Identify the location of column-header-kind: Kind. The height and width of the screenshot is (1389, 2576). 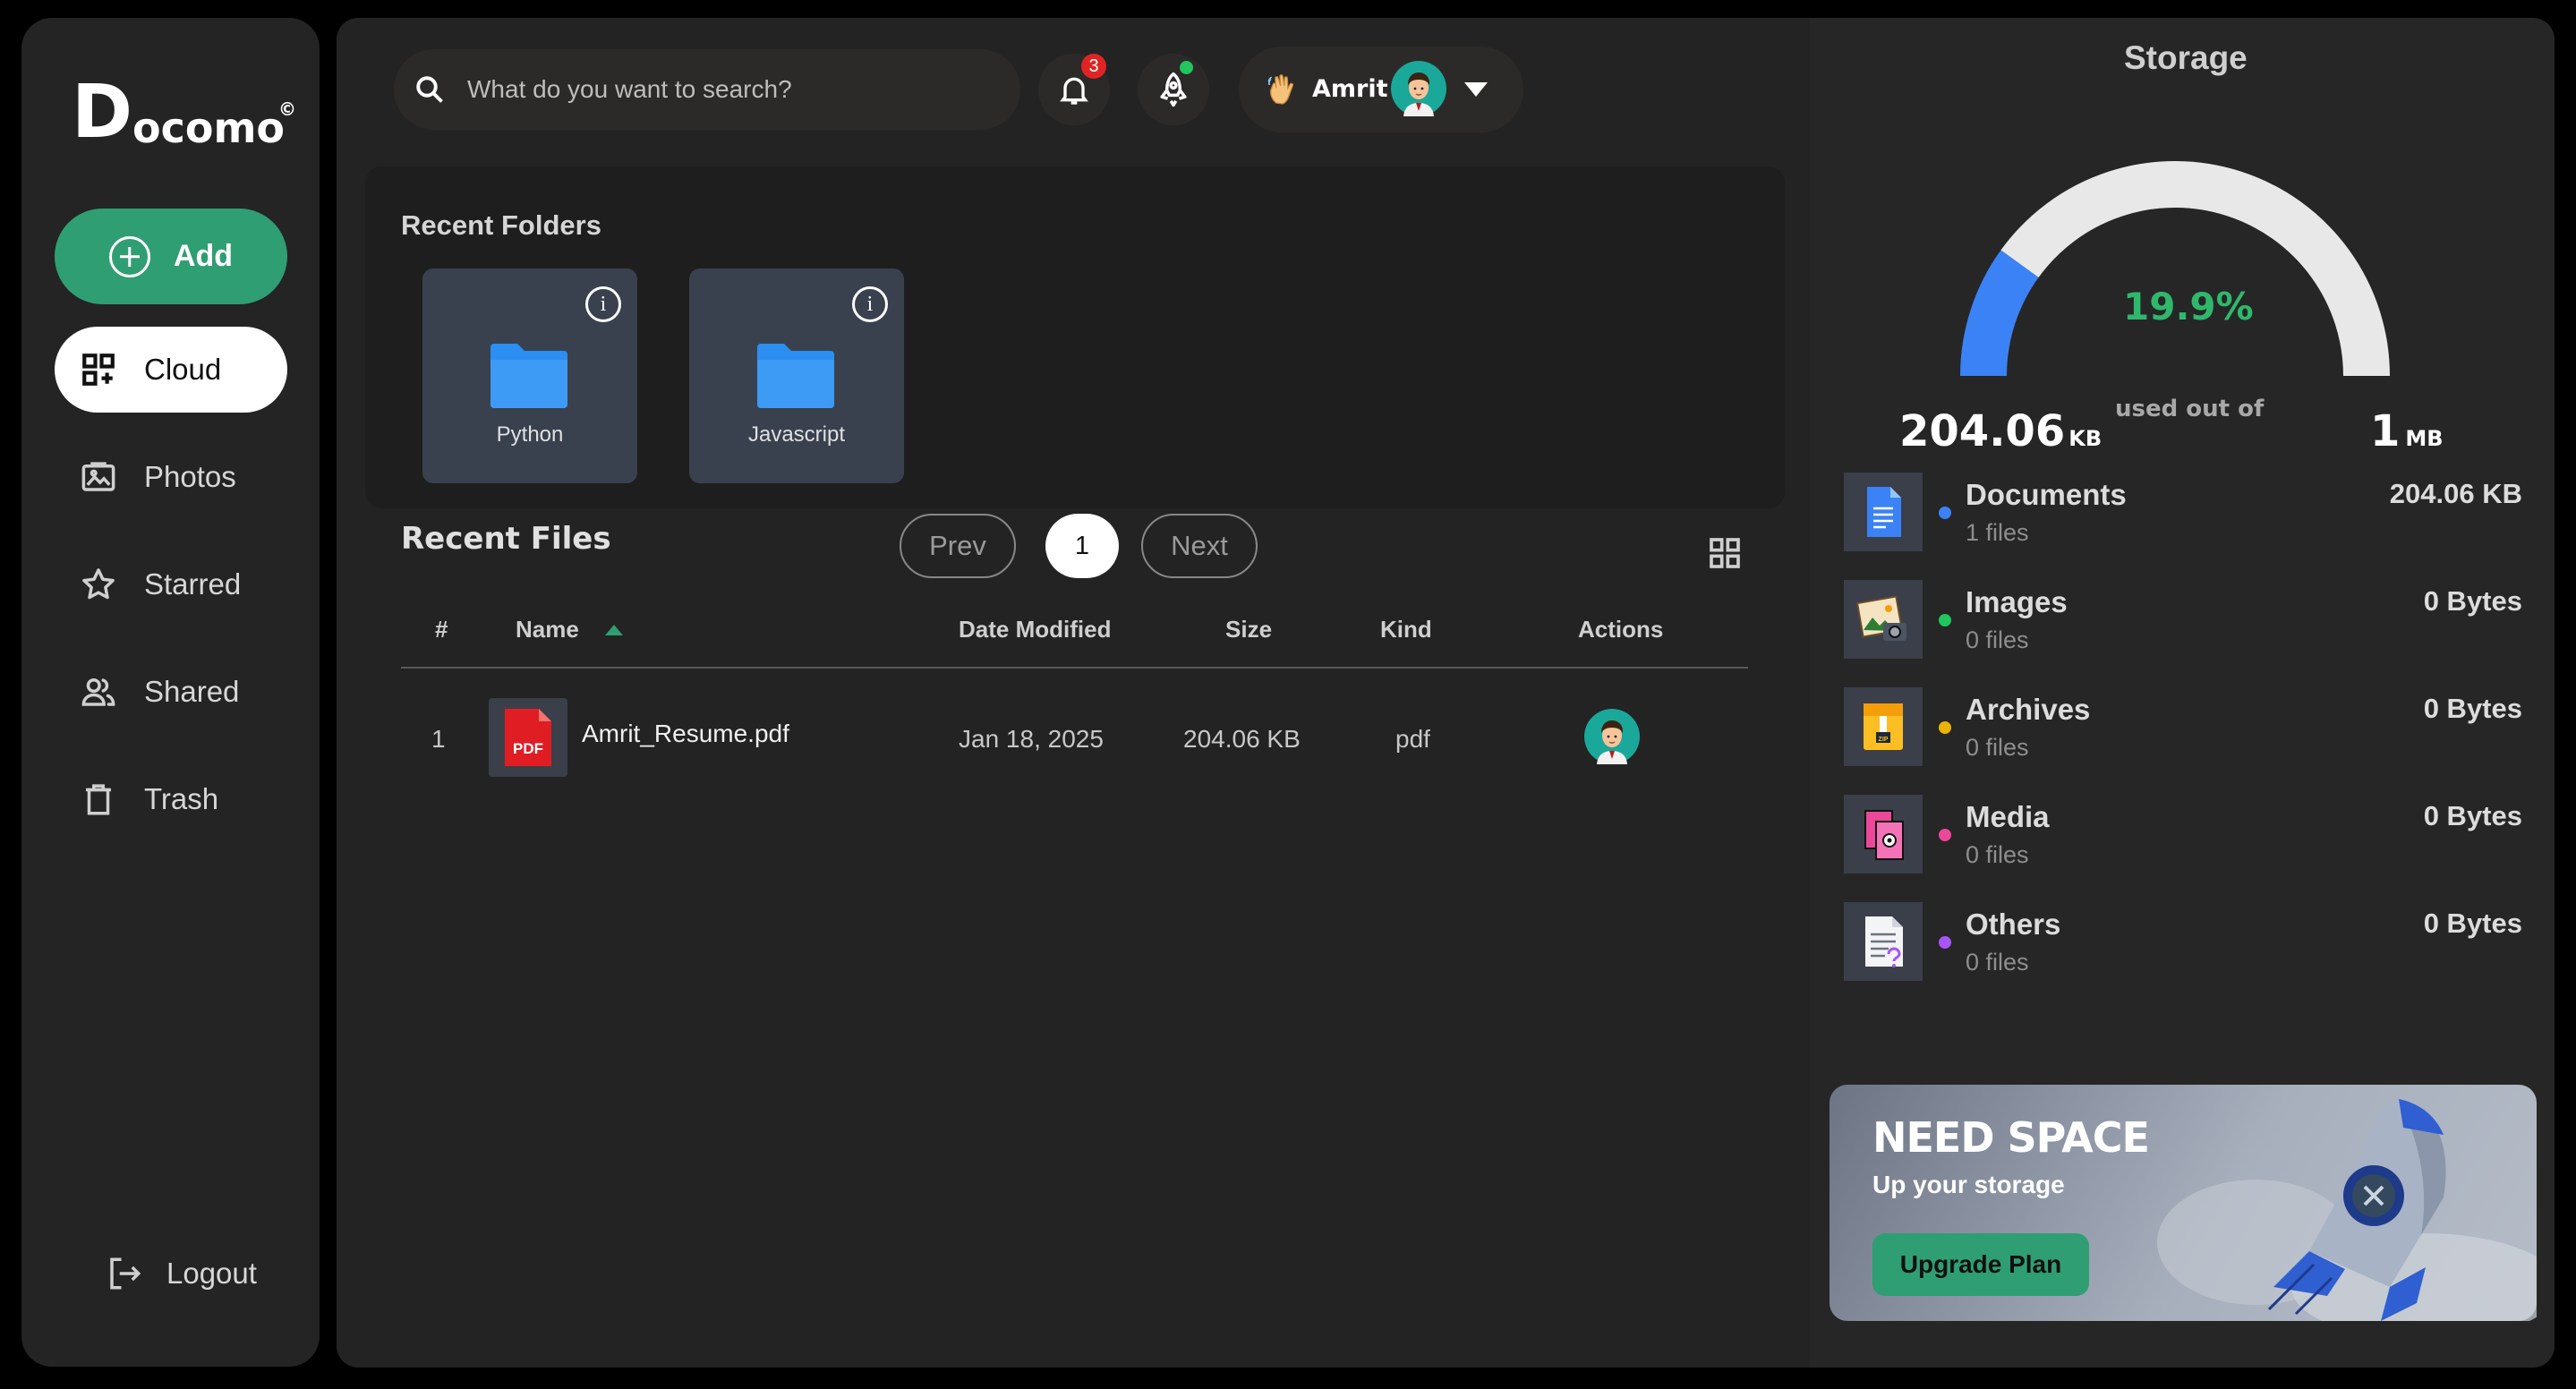
(1406, 629).